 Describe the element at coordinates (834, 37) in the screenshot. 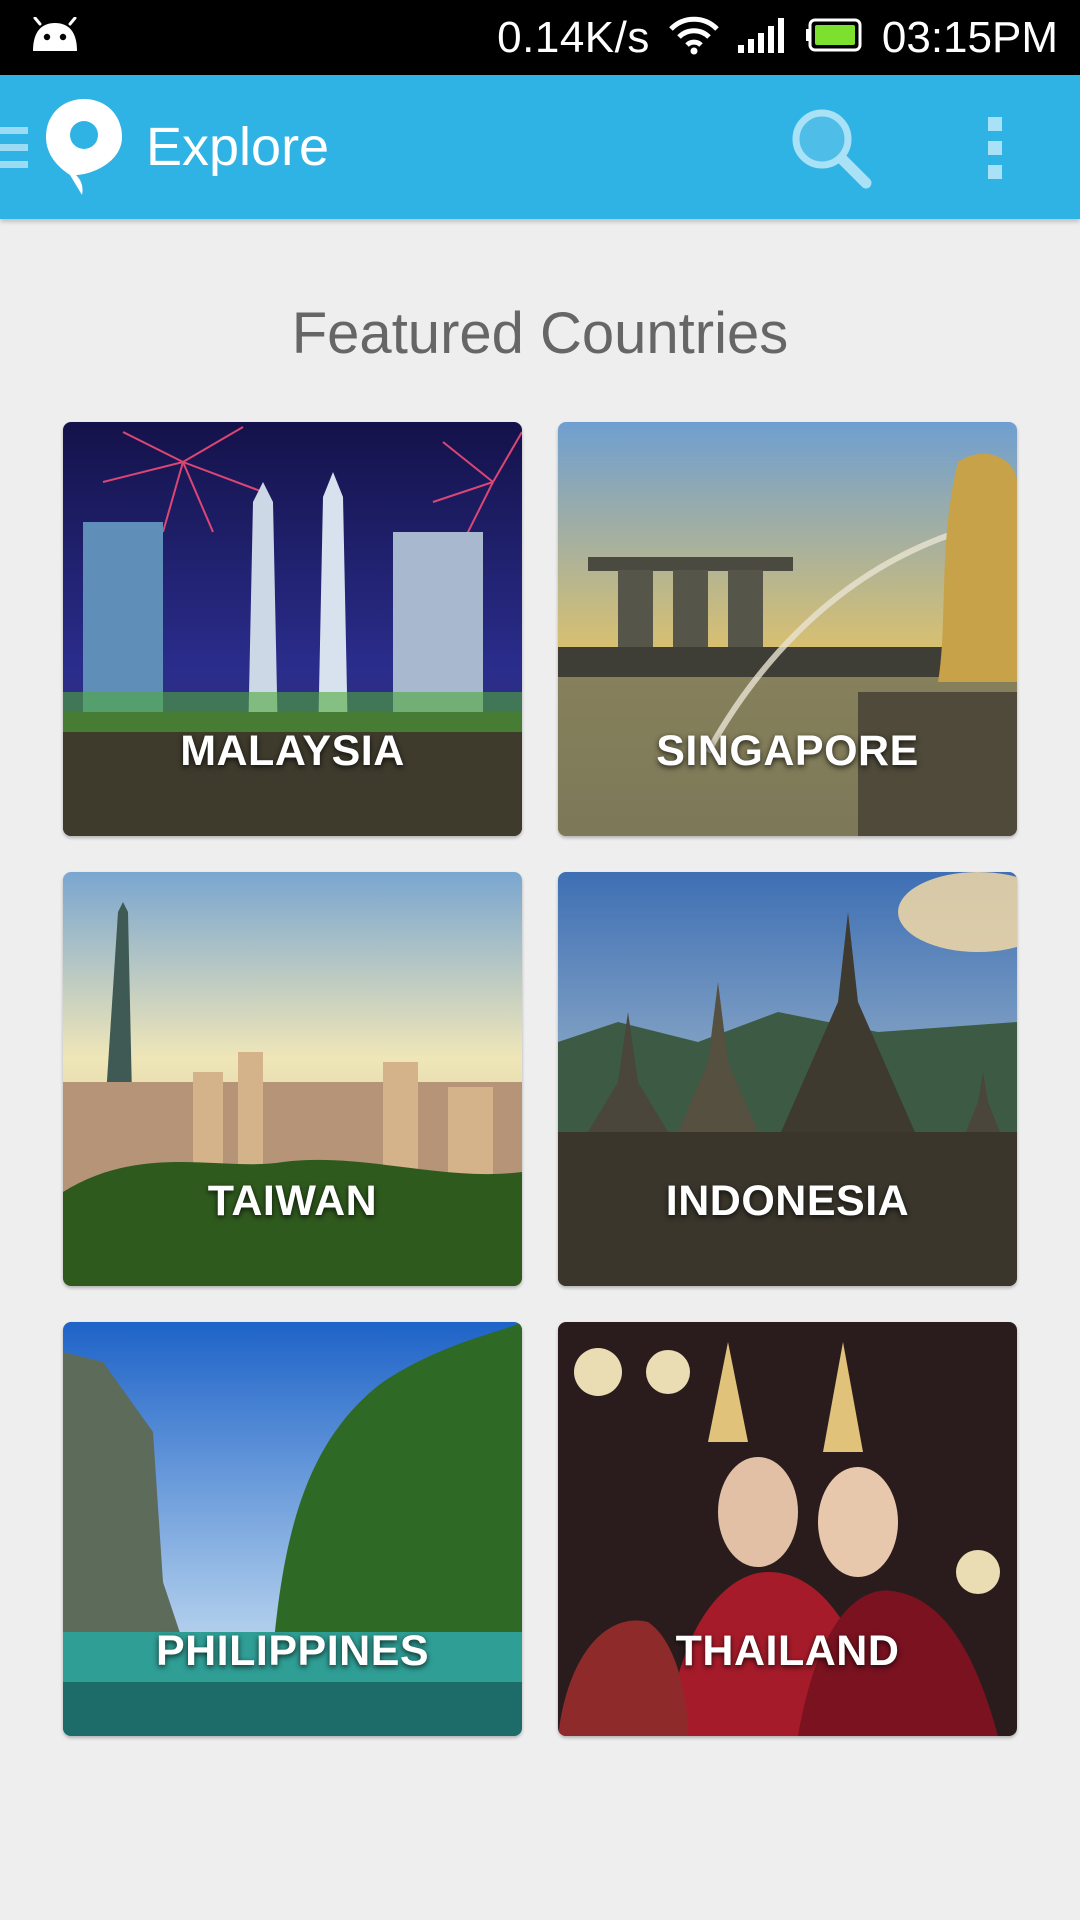

I see `battery-icon` at that location.